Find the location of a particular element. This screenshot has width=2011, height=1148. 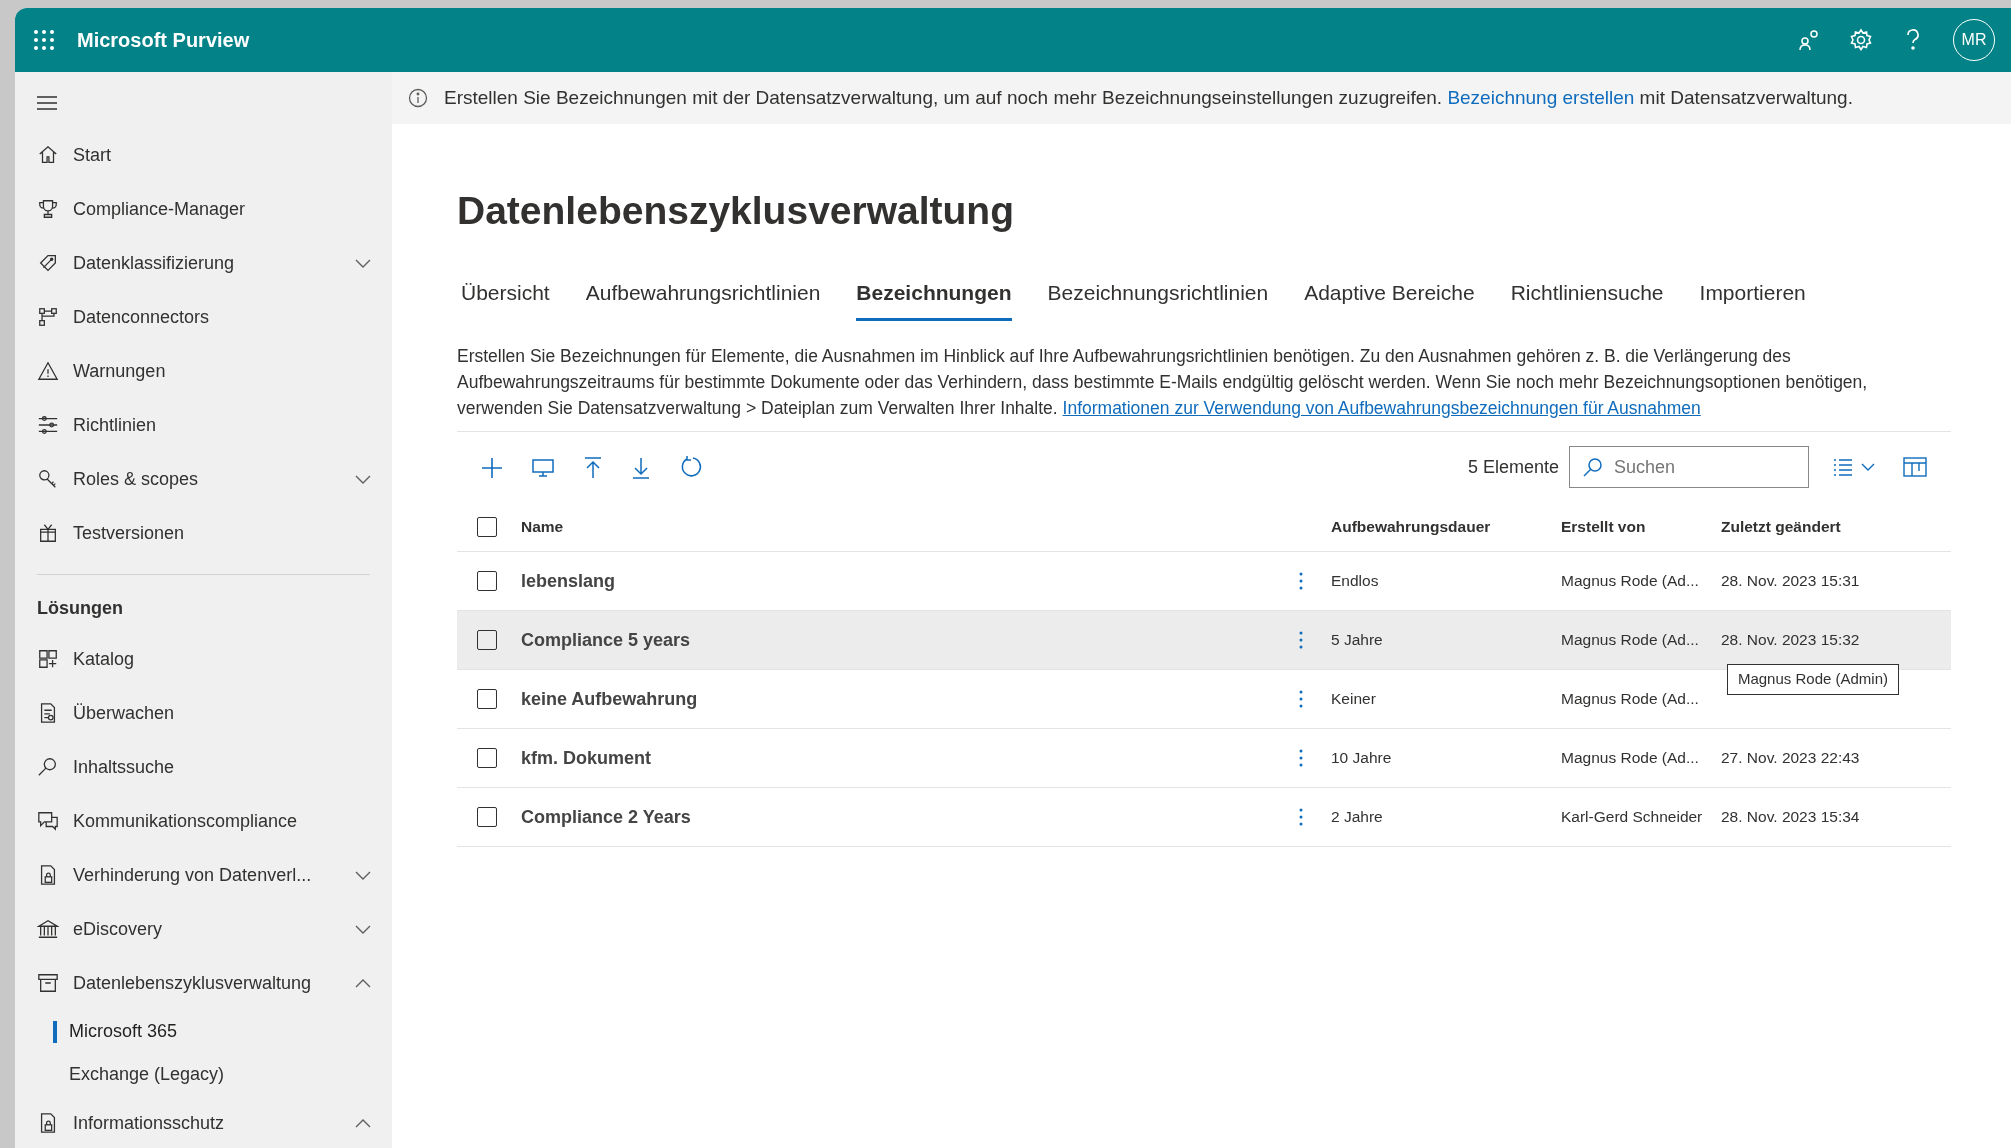

nav-item: Datenklassifizierung is located at coordinates (203, 263).